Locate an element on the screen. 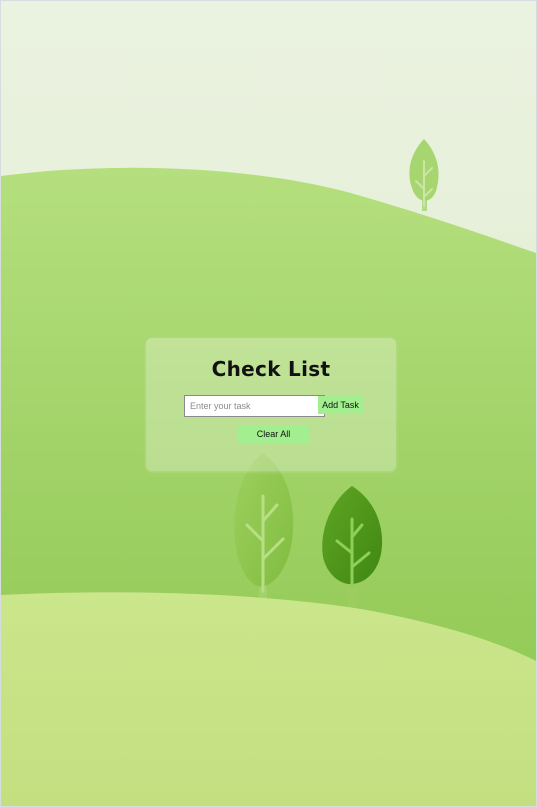 This screenshot has height=807, width=537. checklist-card: Check List Add Task Clear All is located at coordinates (271, 404).